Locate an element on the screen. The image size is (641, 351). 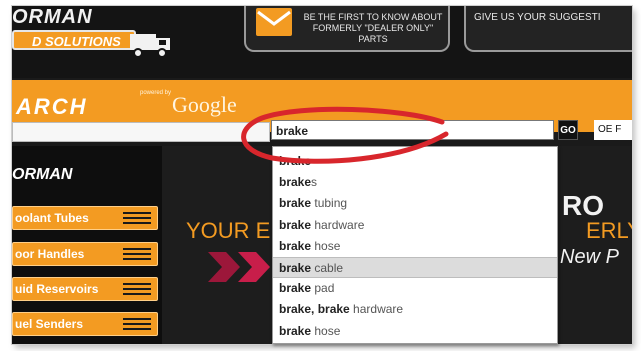
suggestion-item: brake is located at coordinates (415, 161).